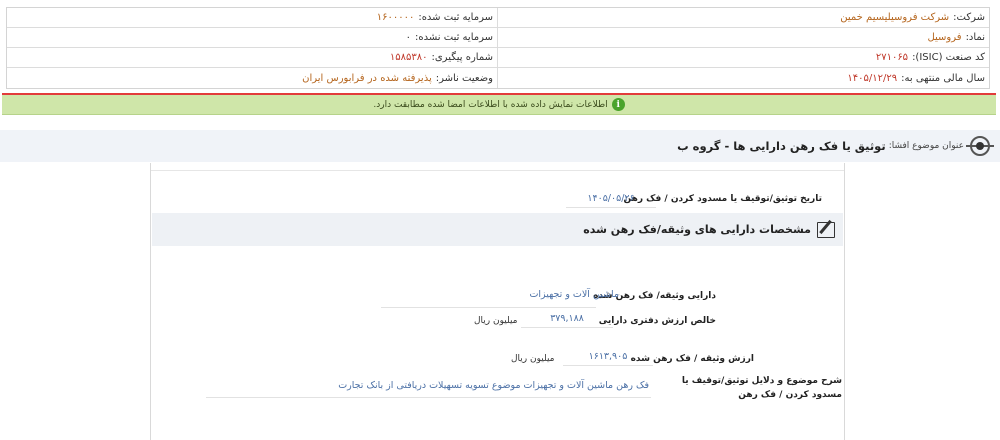 The height and width of the screenshot is (440, 1000). Describe the element at coordinates (252, 78) in the screenshot. I see `publisher-status-cell: وضعیت ناشر: پذیرفته شده در فرابورس ایران` at that location.